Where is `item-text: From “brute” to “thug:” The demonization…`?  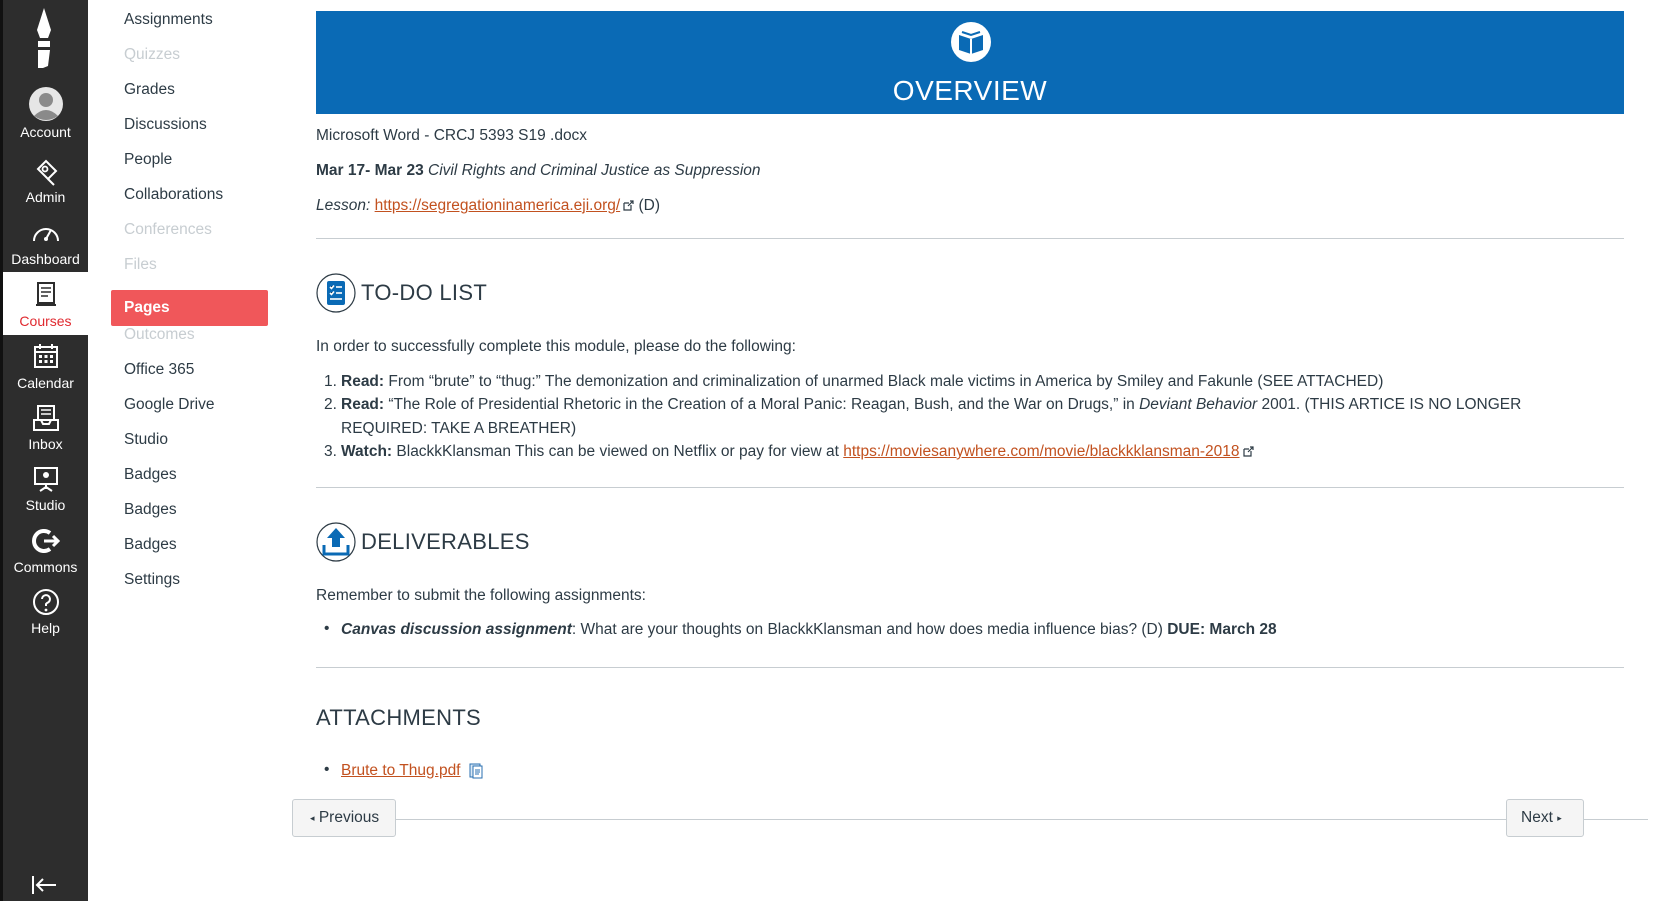 item-text: From “brute” to “thug:” The demonization… is located at coordinates (886, 381).